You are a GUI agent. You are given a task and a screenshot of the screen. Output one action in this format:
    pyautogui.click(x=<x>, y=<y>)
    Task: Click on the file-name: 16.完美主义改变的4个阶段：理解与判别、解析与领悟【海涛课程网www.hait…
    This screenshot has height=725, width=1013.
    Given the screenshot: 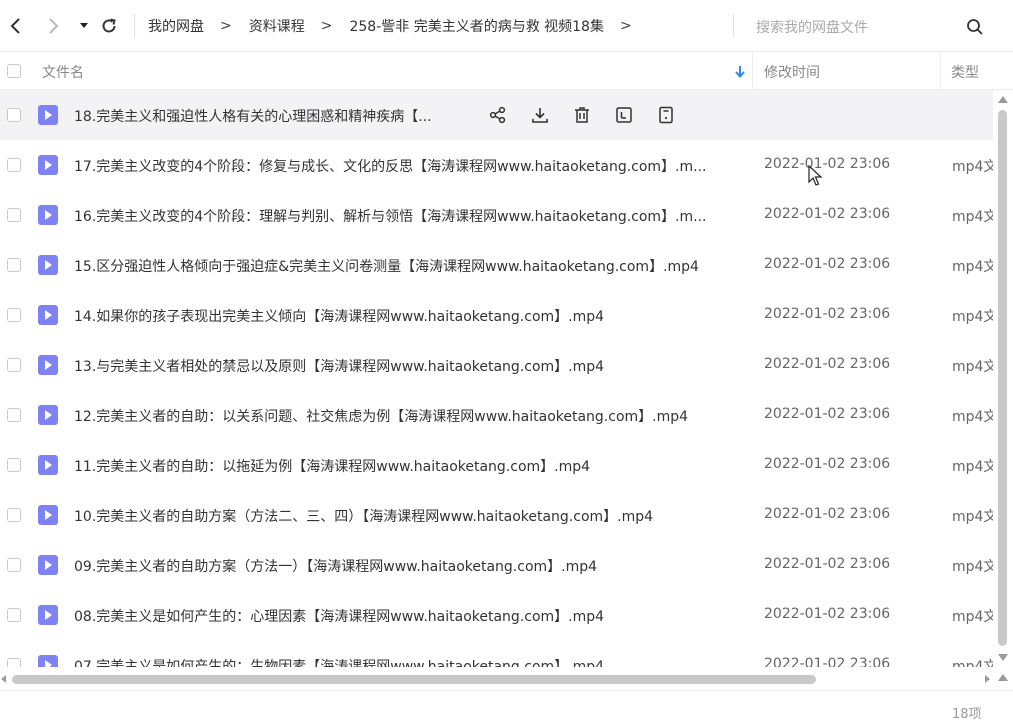 What is the action you would take?
    pyautogui.click(x=390, y=216)
    